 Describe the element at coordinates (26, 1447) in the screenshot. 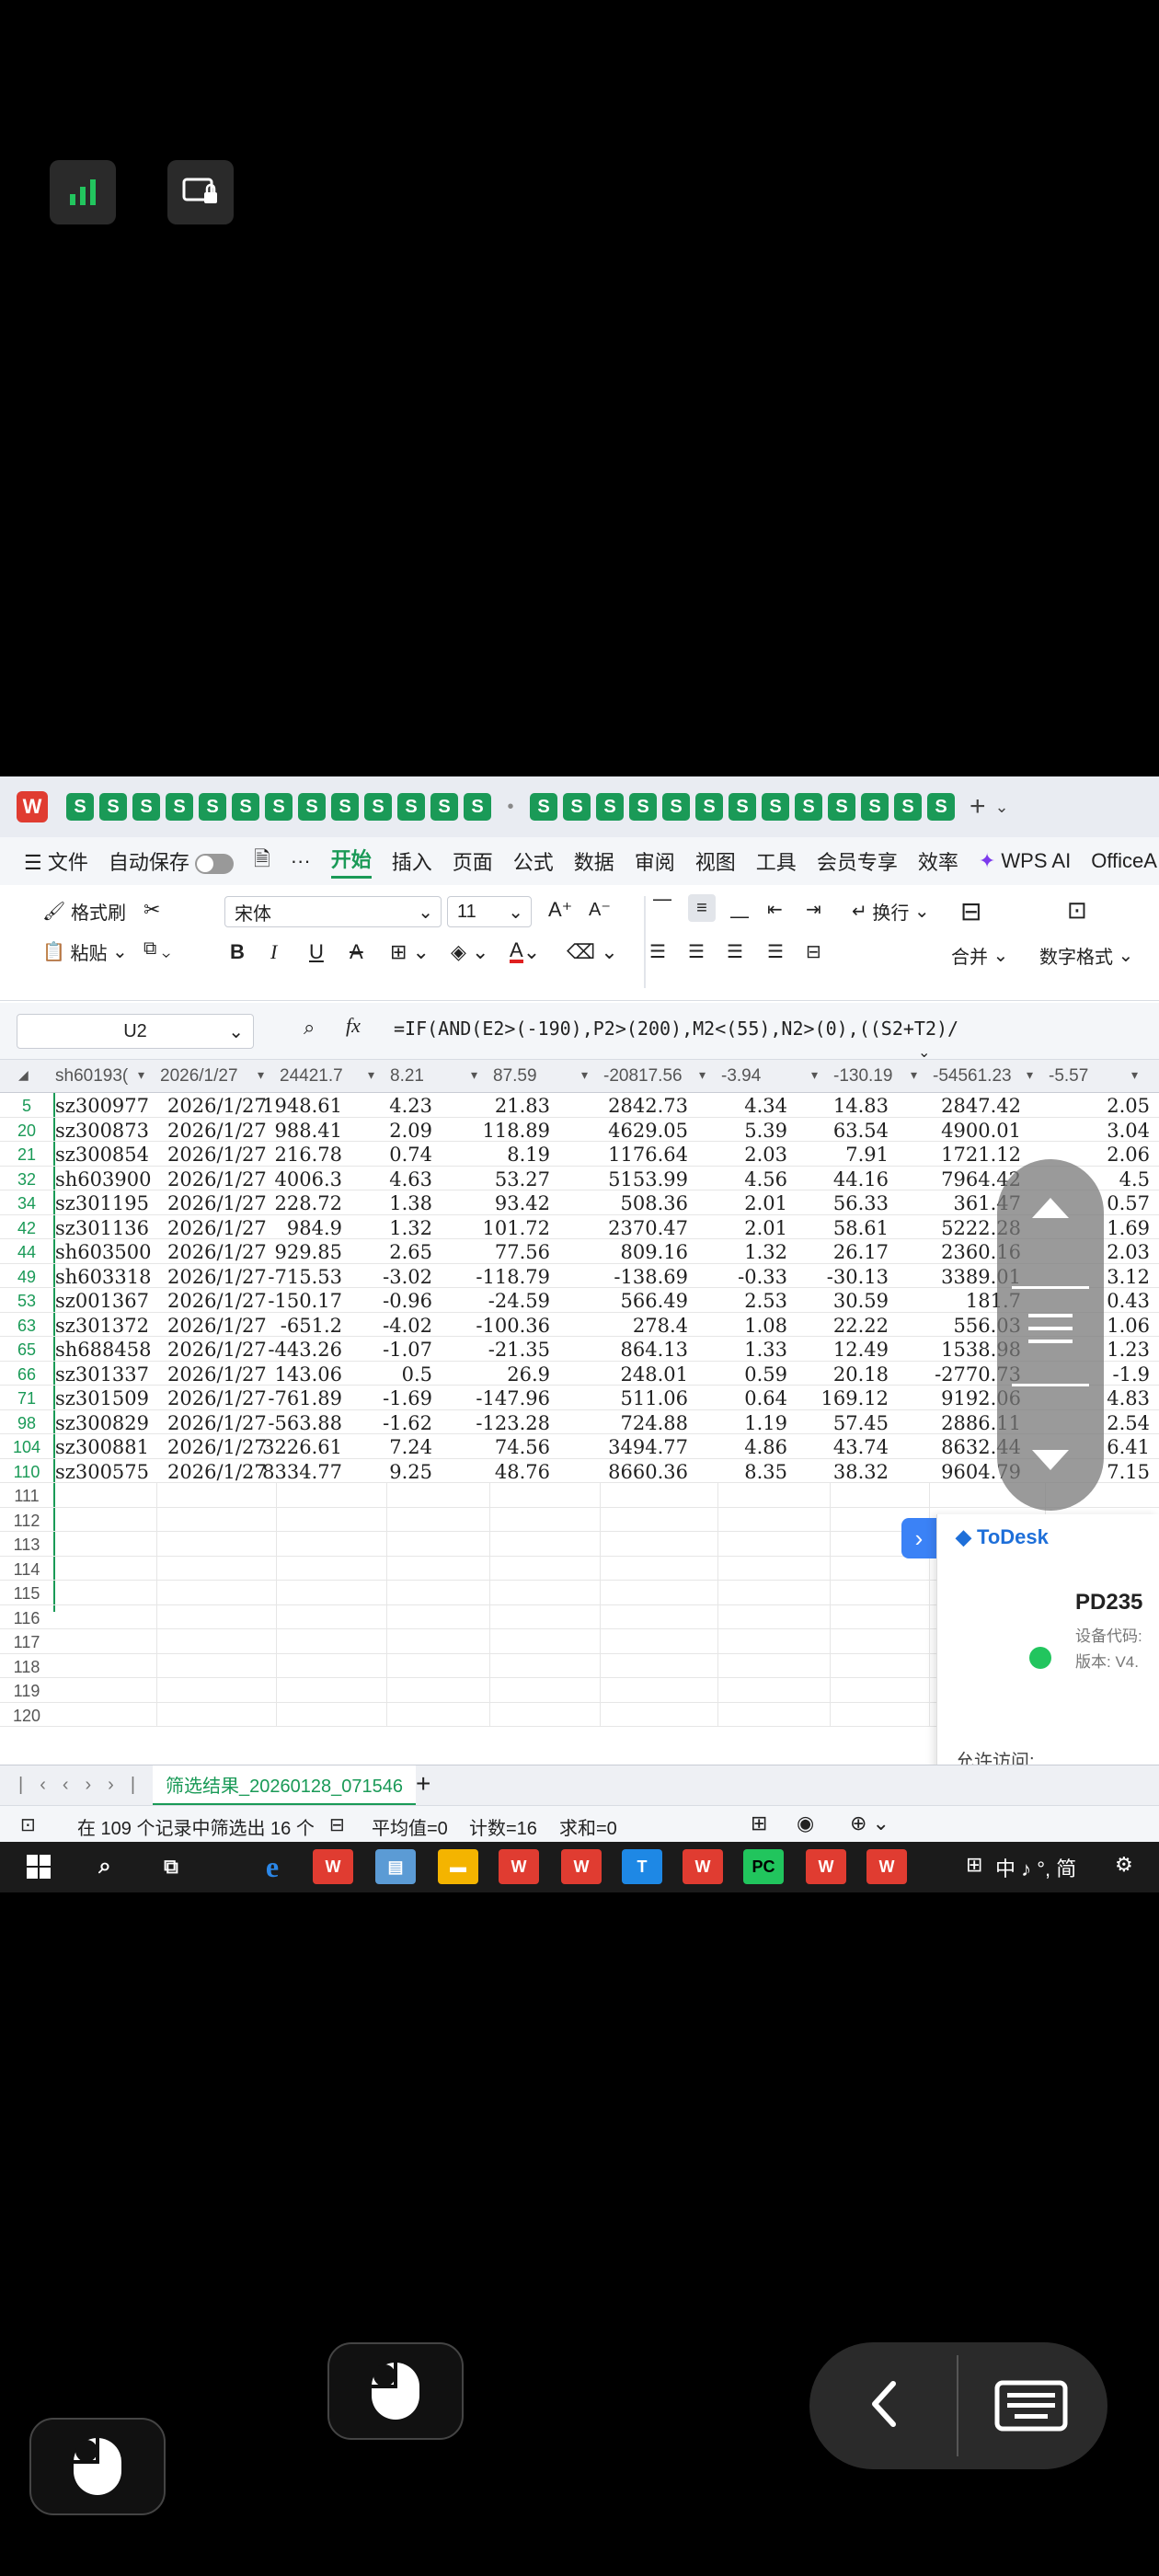

I see `row-number: 104` at that location.